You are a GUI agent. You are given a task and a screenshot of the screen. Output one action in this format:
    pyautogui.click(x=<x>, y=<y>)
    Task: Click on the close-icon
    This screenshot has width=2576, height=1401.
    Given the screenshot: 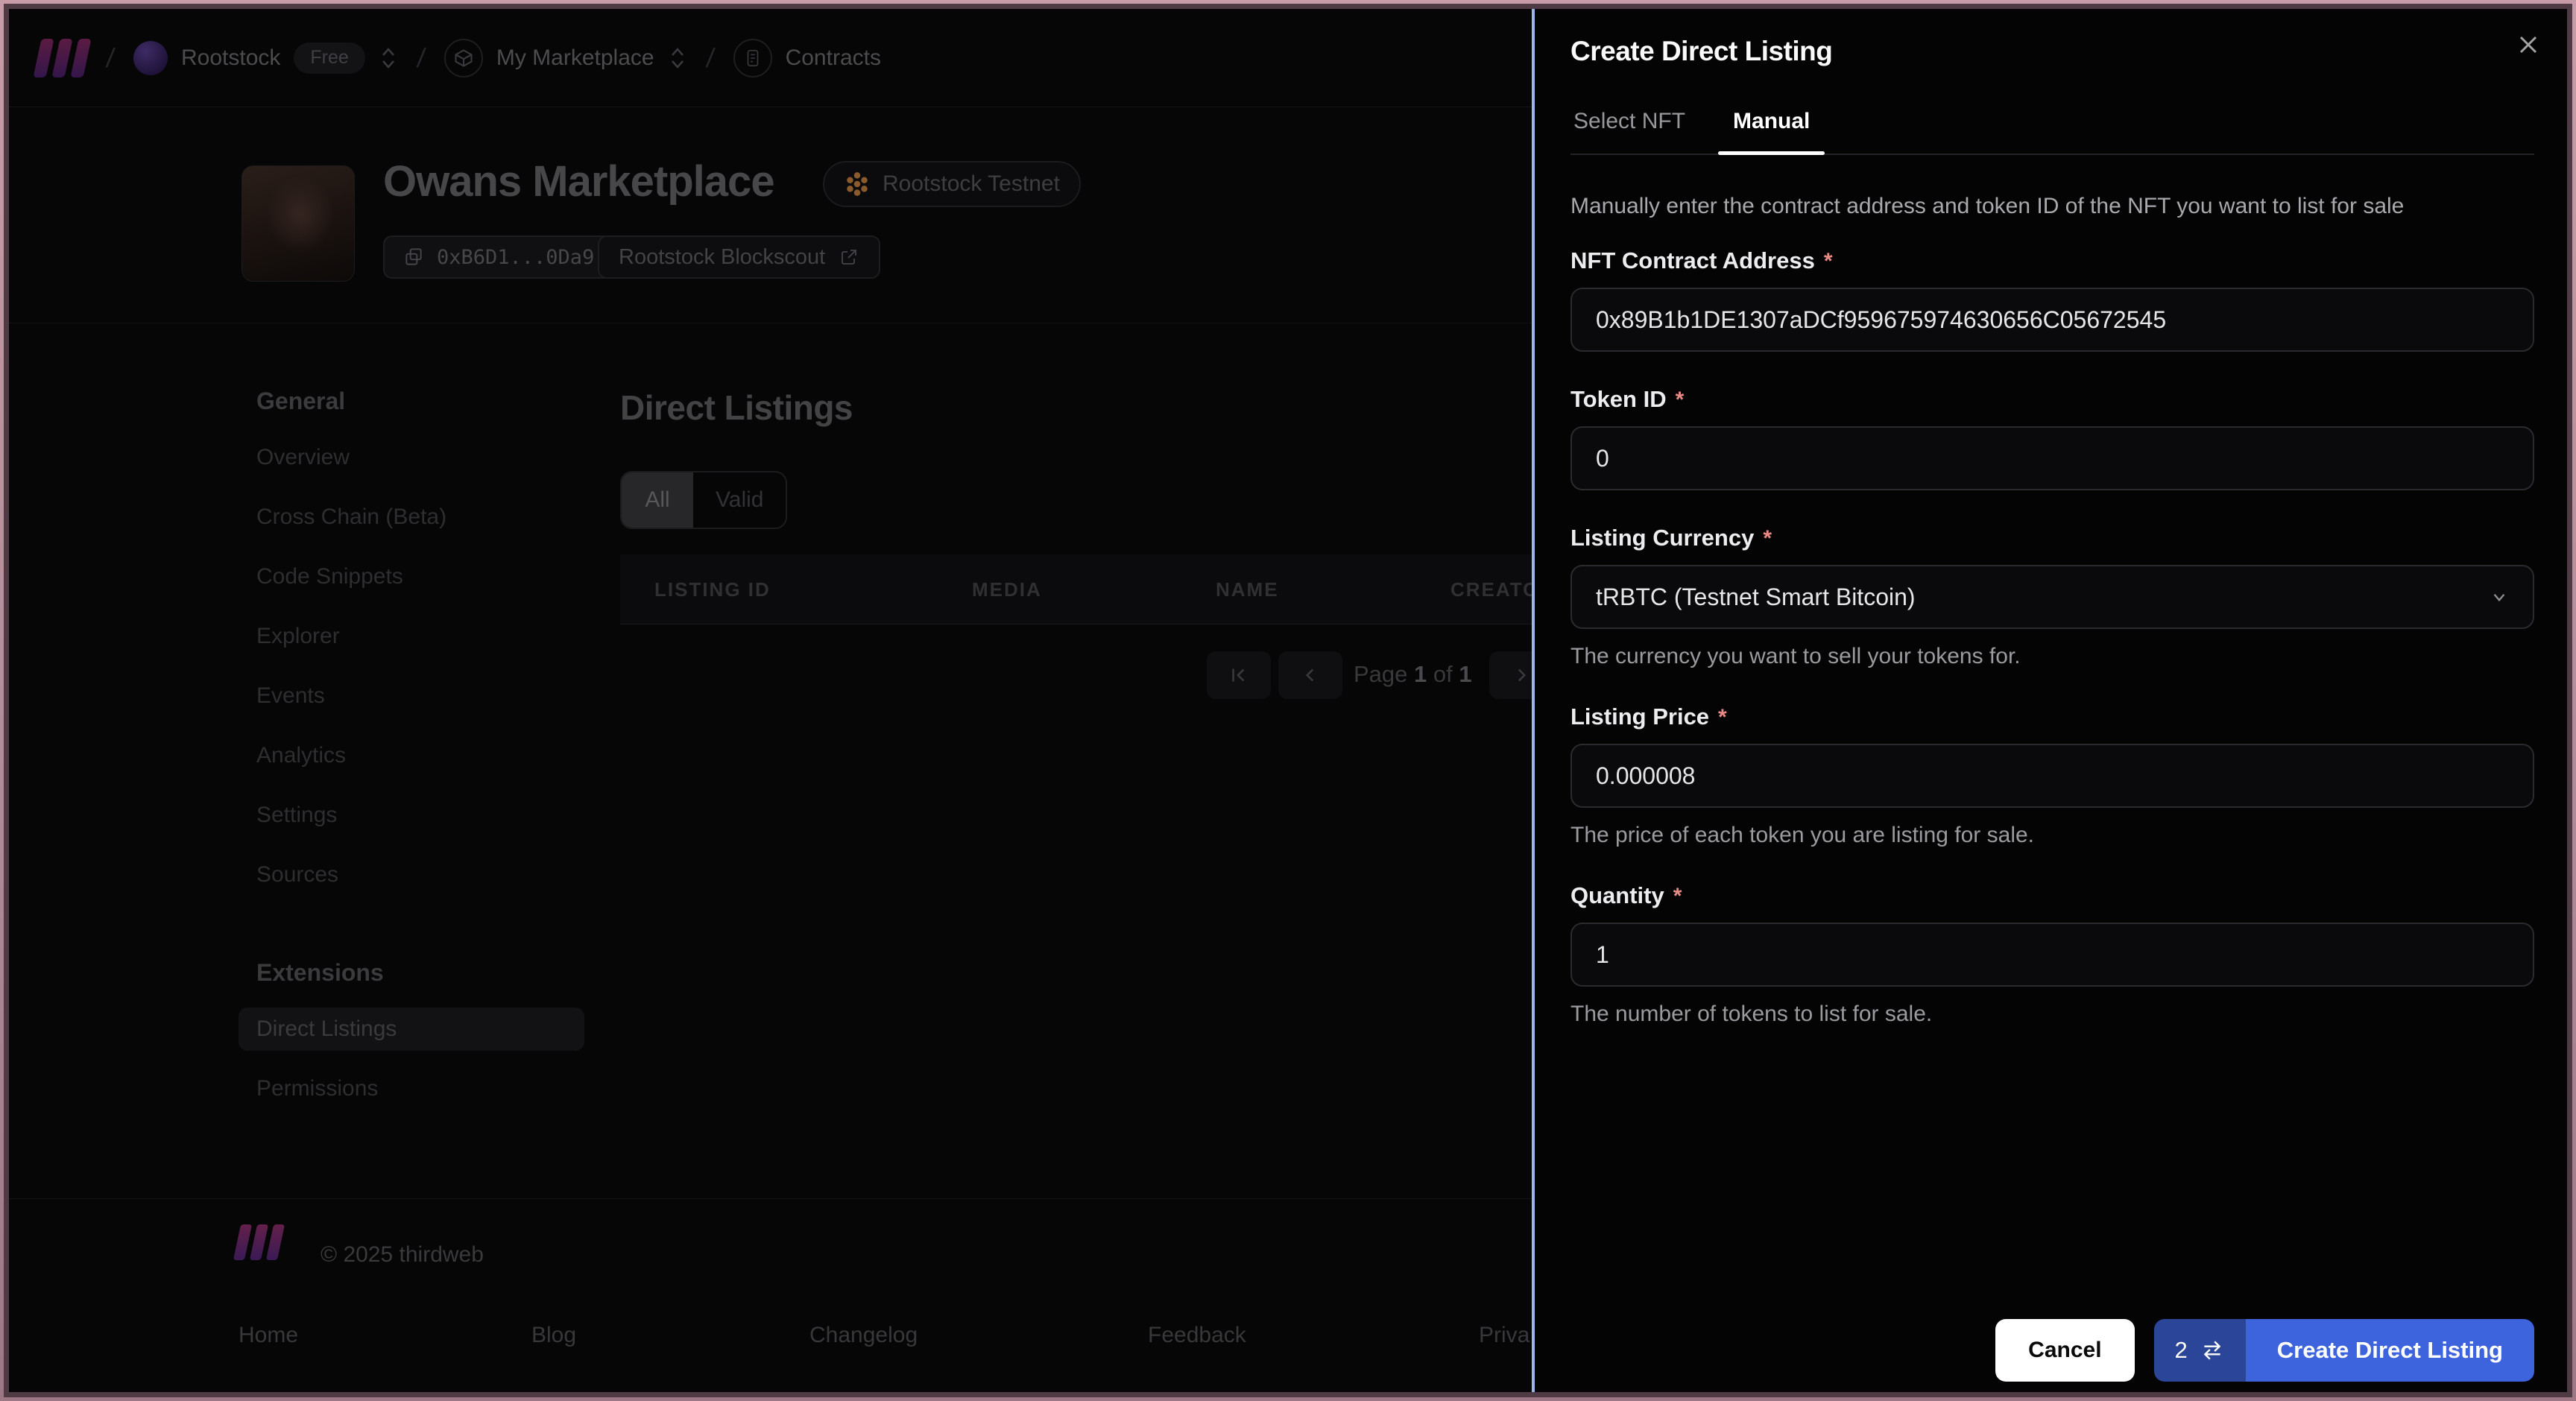 What is the action you would take?
    pyautogui.click(x=2528, y=45)
    